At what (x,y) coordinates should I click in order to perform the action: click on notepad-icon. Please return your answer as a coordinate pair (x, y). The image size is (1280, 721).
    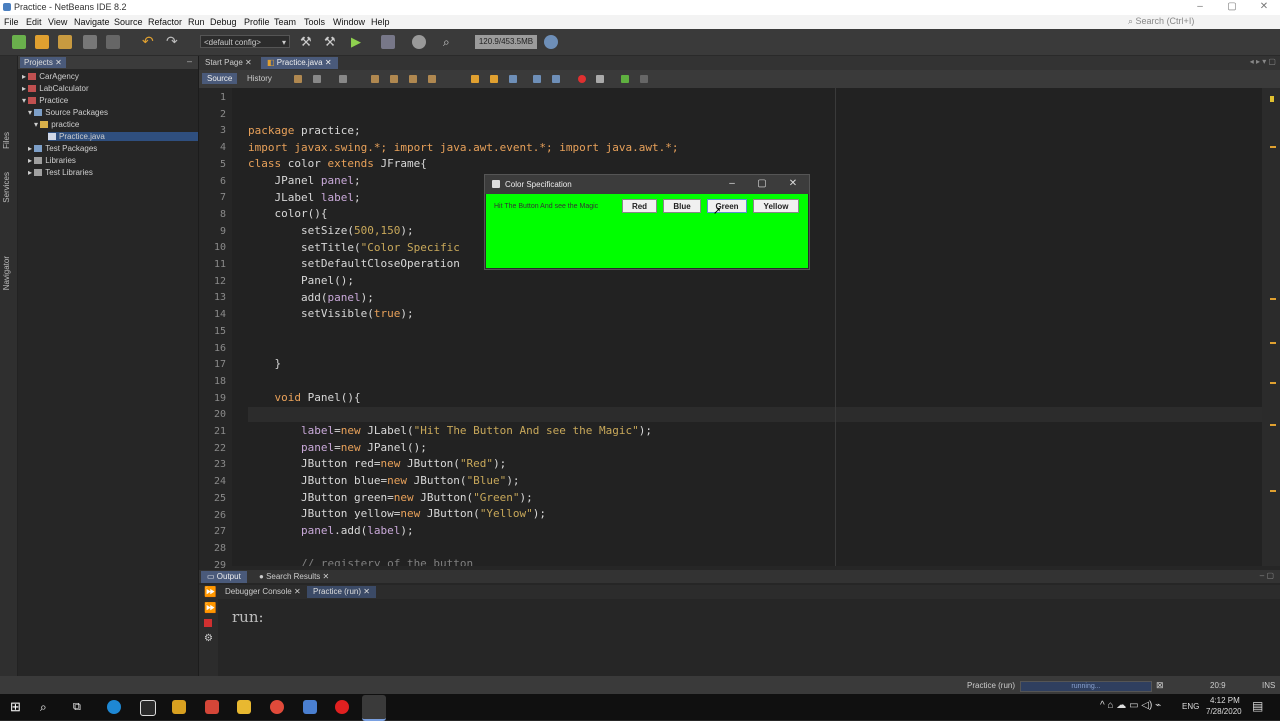
    Looking at the image, I should click on (148, 708).